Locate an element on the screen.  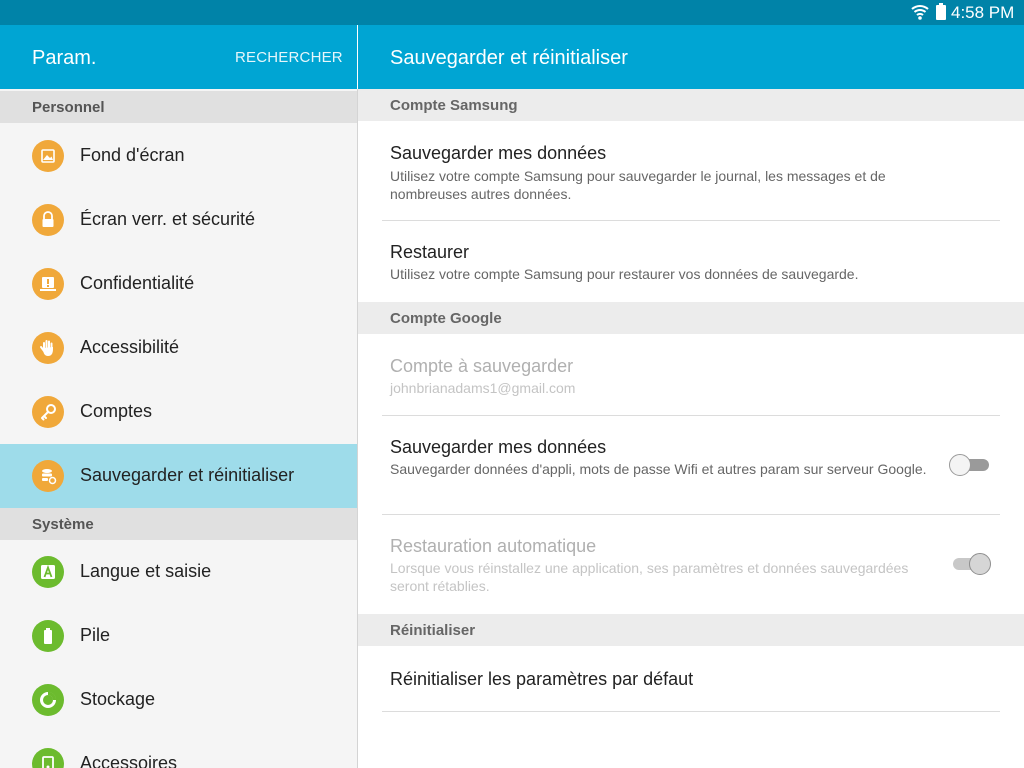
sidebar-item-wallpaper: Fond d'écran is located at coordinates (178, 156).